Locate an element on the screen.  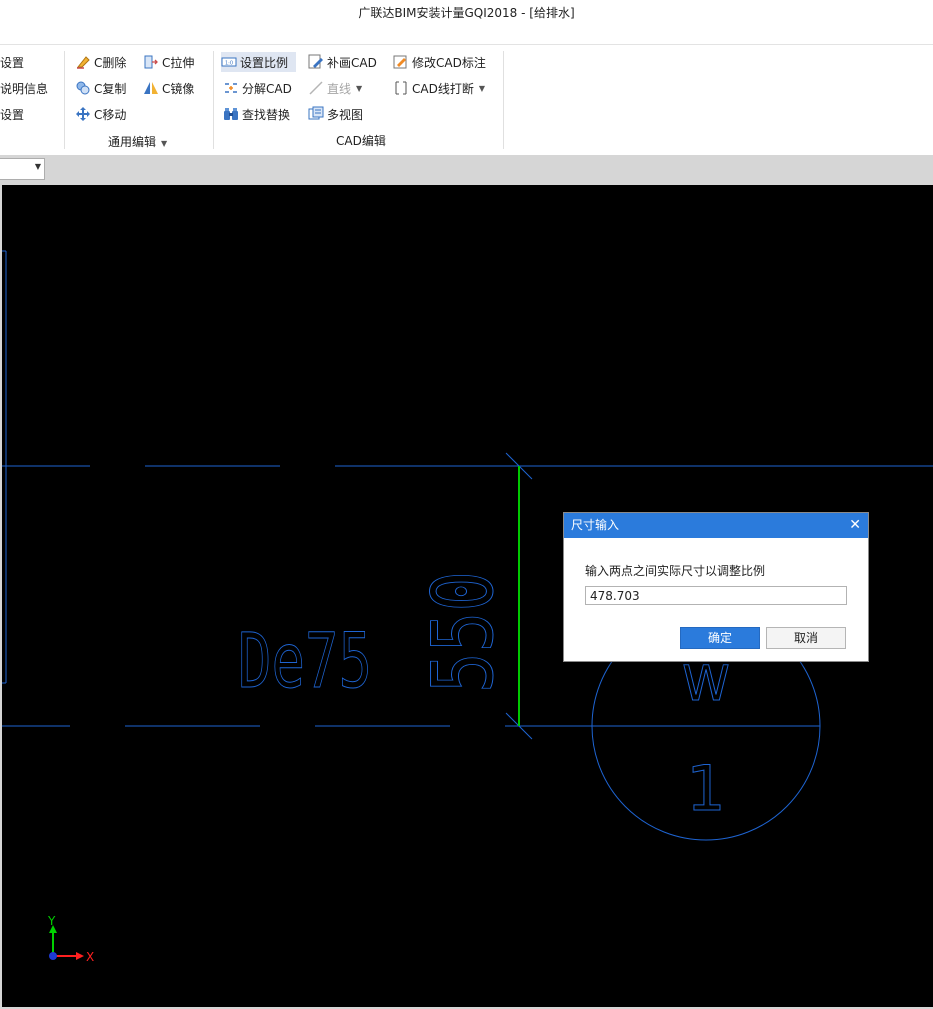
ribbon-left-item-2: 说明信息 is located at coordinates (24, 88).